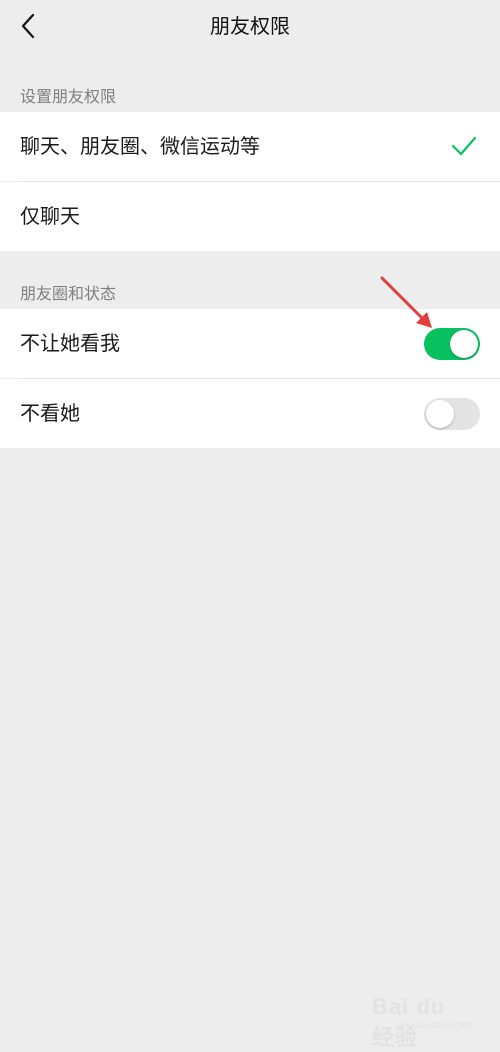 The width and height of the screenshot is (500, 1052). Describe the element at coordinates (250, 413) in the screenshot. I see `setting-hide-her-moments: 不看她` at that location.